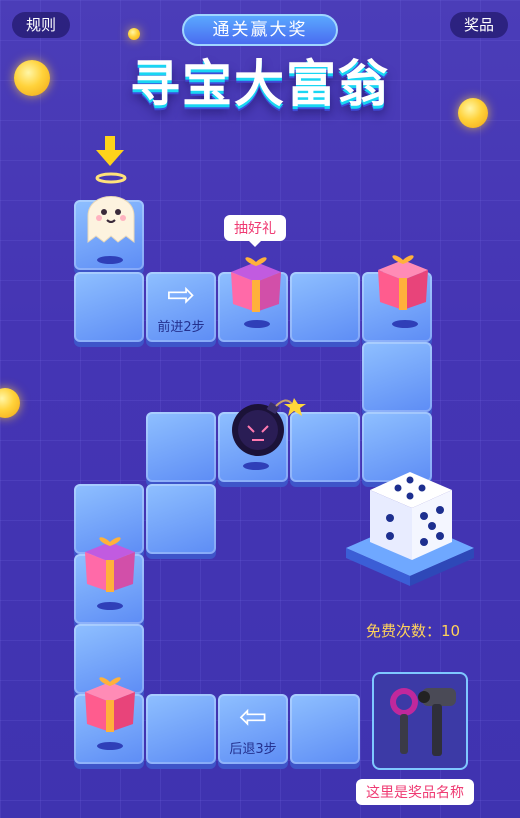 Image resolution: width=520 pixels, height=818 pixels. Describe the element at coordinates (253, 749) in the screenshot. I see `back-label: 后退3步` at that location.